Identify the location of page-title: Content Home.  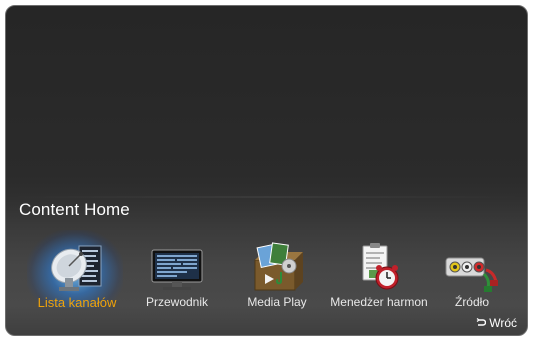
(74, 209).